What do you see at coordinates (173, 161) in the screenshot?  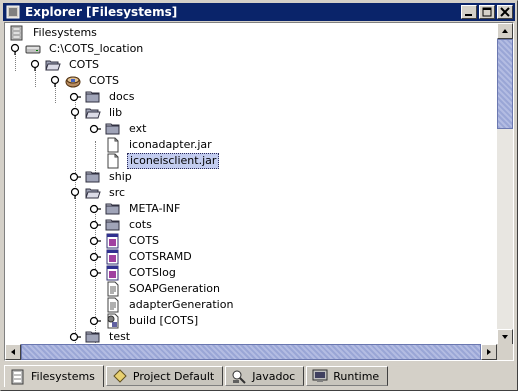 I see `tree-node-label-selected: iconeisclient.jar` at bounding box center [173, 161].